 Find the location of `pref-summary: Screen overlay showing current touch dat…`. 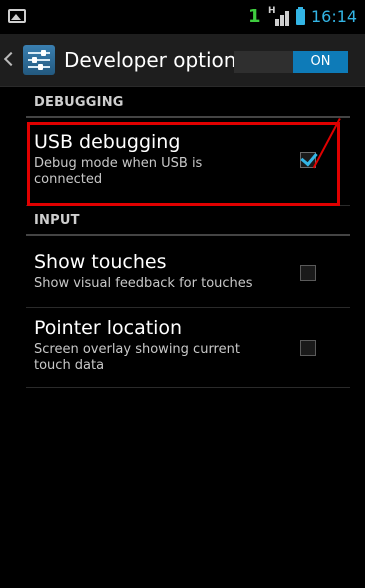

pref-summary: Screen overlay showing current touch dat… is located at coordinates (137, 357).